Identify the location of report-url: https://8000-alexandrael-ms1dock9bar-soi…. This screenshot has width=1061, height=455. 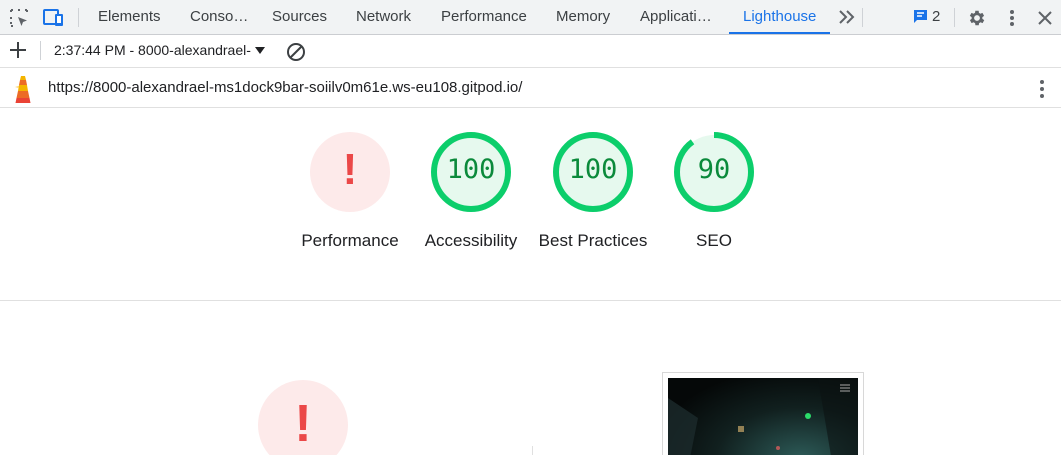
(285, 87).